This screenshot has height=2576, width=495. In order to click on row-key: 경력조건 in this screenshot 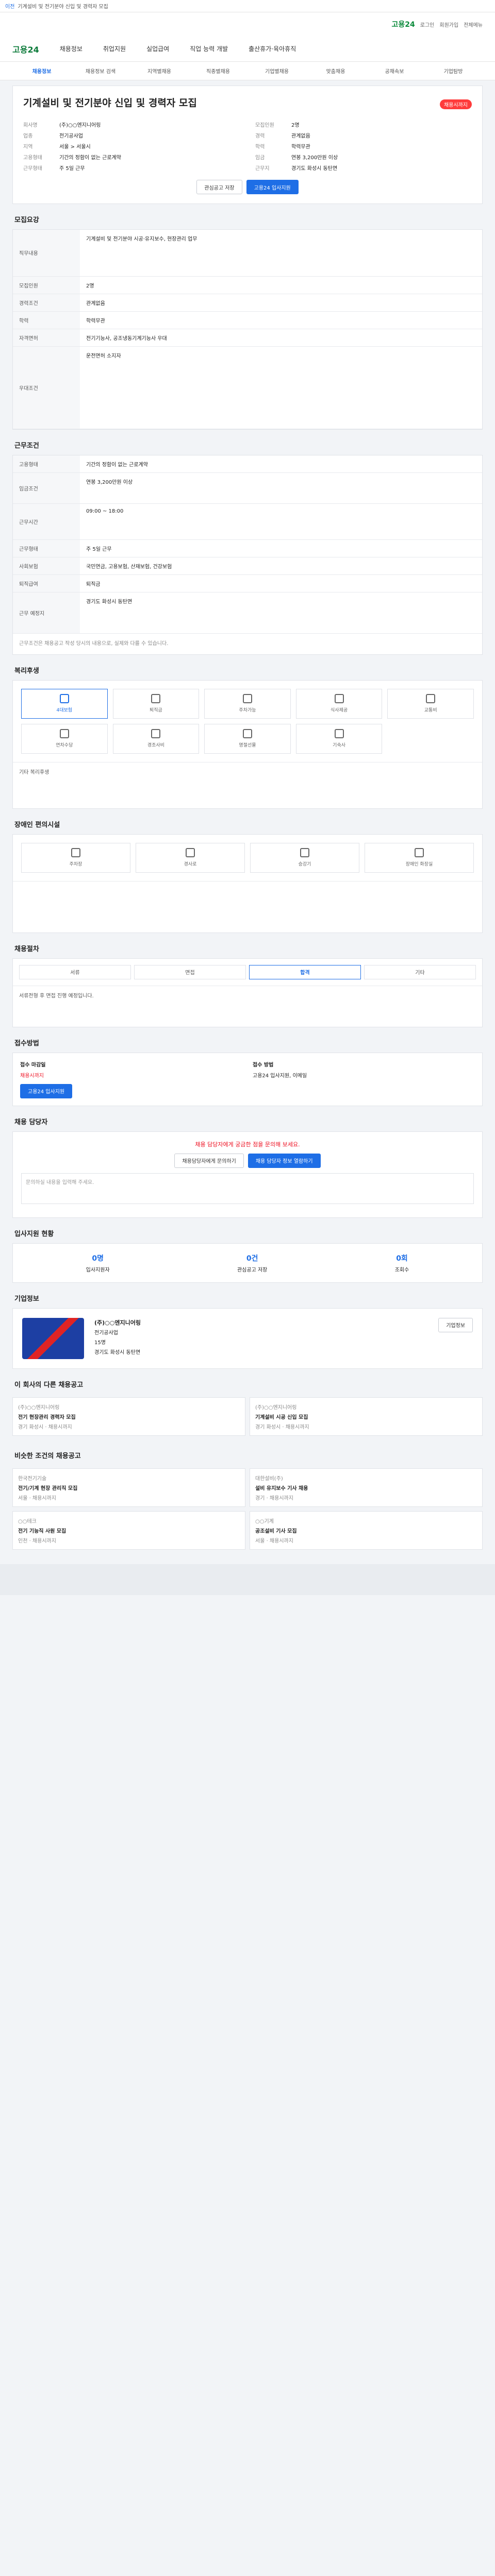, I will do `click(46, 303)`.